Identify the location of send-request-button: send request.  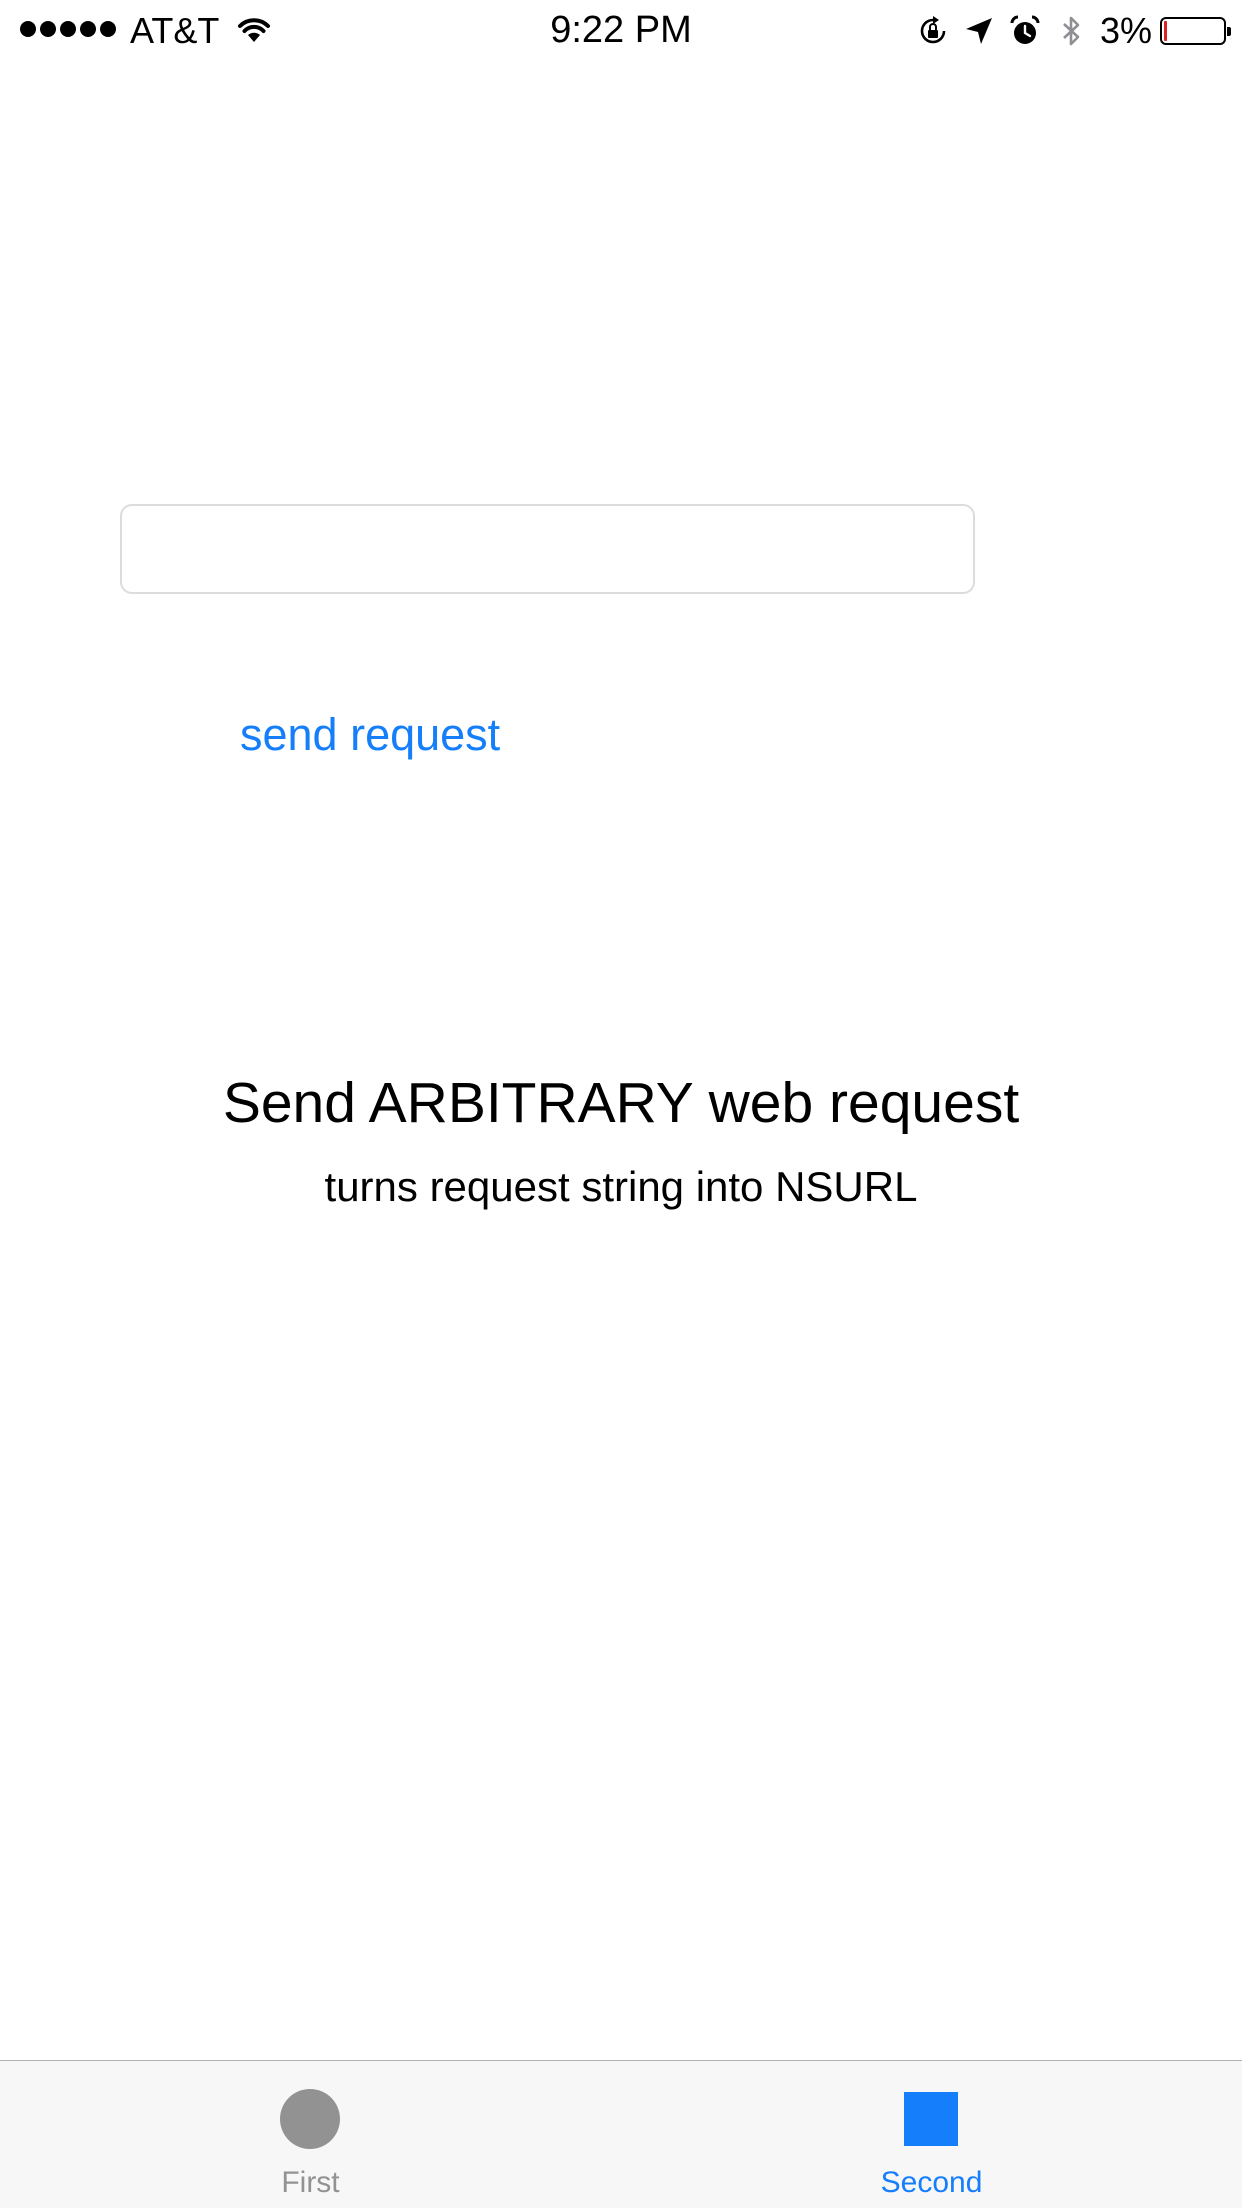
(370, 735).